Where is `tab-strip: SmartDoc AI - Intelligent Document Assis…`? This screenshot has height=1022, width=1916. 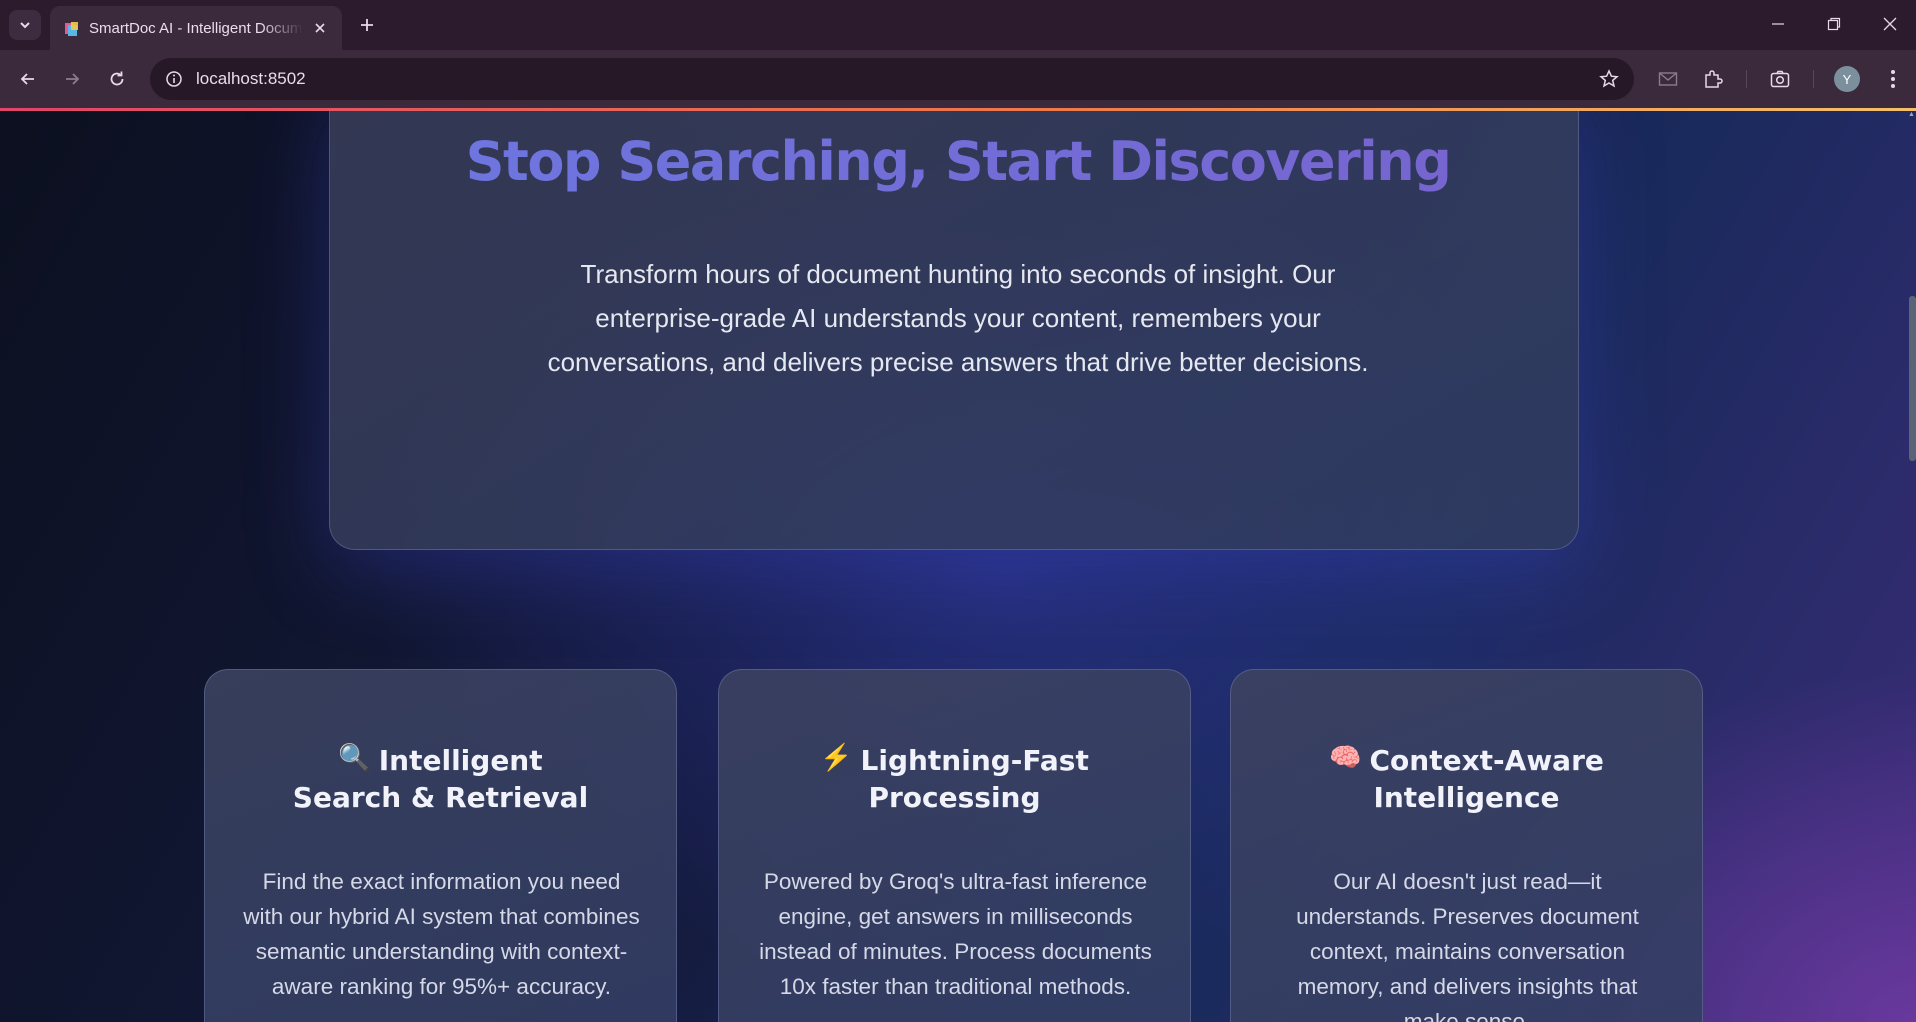 tab-strip: SmartDoc AI - Intelligent Document Assis… is located at coordinates (958, 25).